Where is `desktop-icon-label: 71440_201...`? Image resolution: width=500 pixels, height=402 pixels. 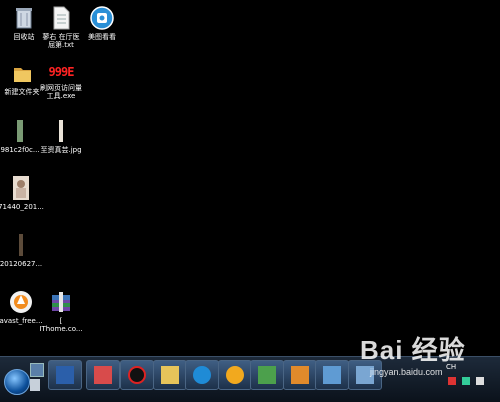 desktop-icon-label: 71440_201... is located at coordinates (22, 207).